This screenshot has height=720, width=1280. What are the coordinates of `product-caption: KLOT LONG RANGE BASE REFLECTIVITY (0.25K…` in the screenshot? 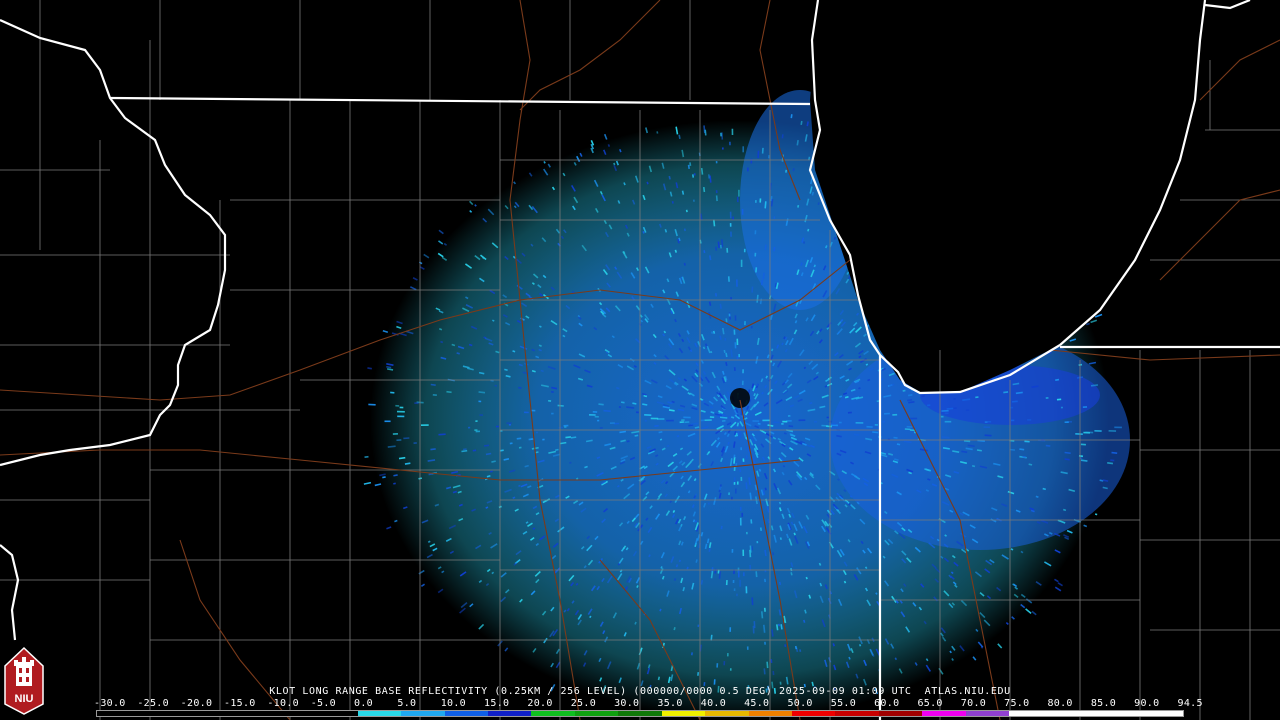 It's located at (640, 691).